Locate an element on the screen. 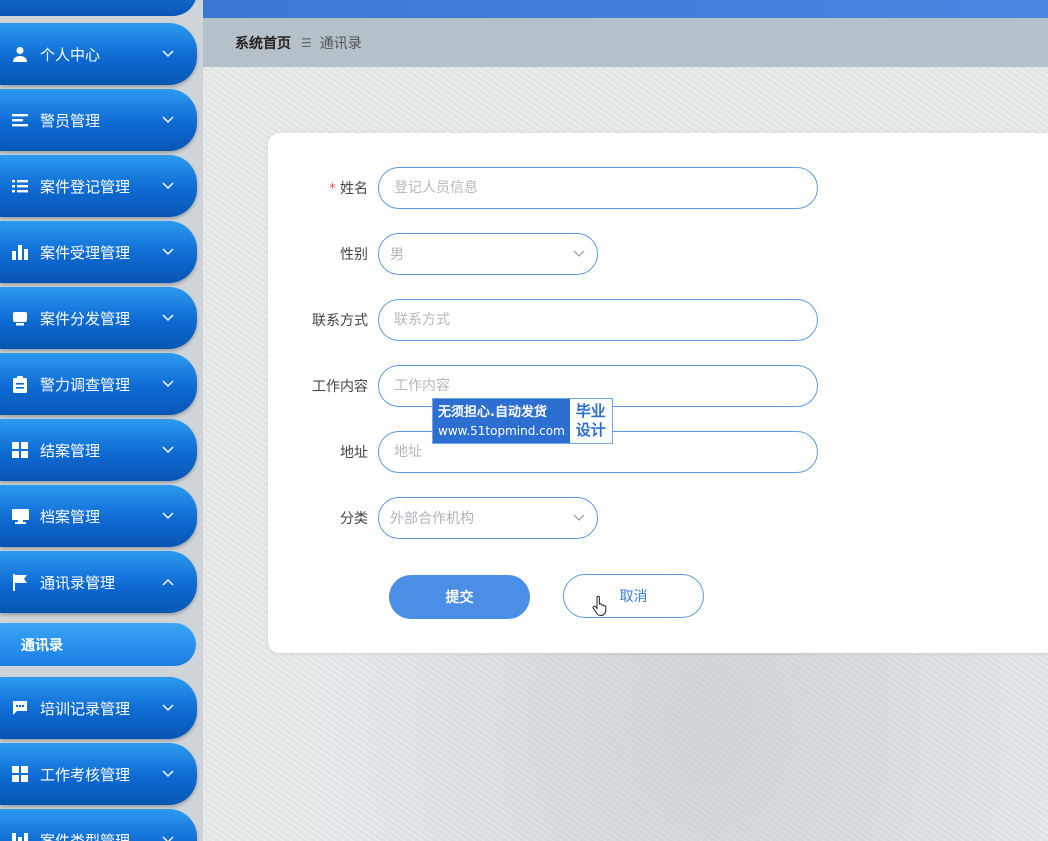  form-row-contact: 联系方式 is located at coordinates (543, 320).